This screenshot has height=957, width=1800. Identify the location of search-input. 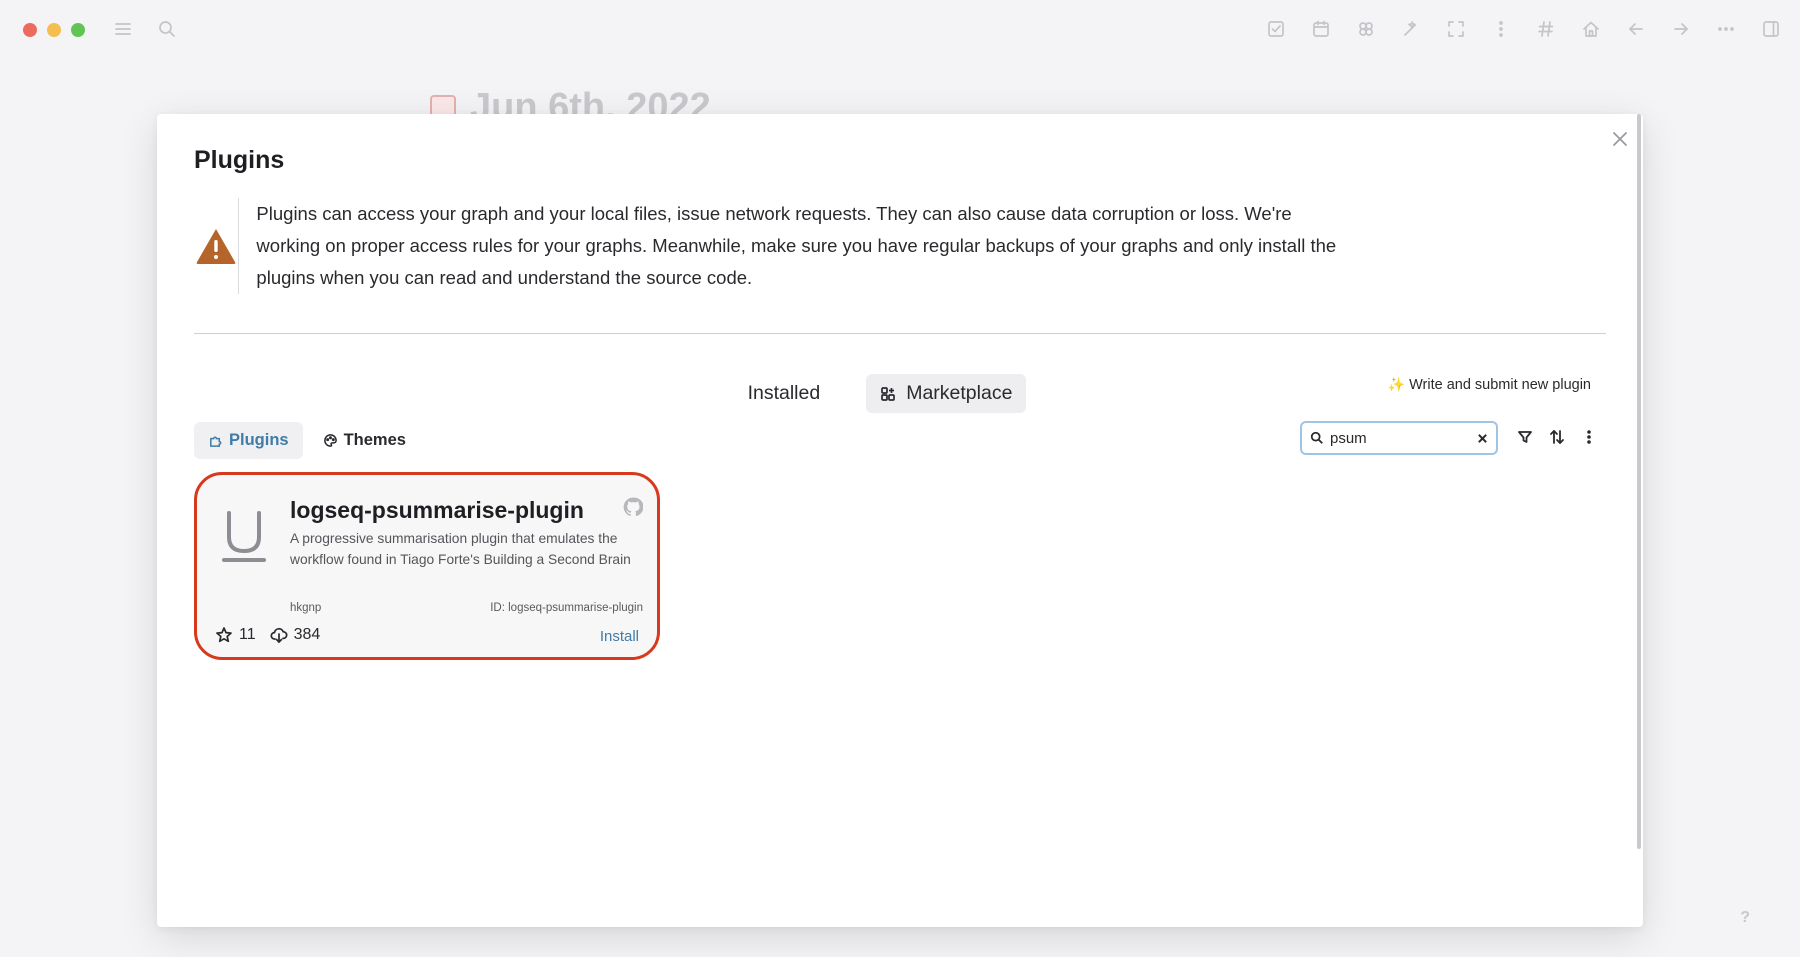
(1400, 438).